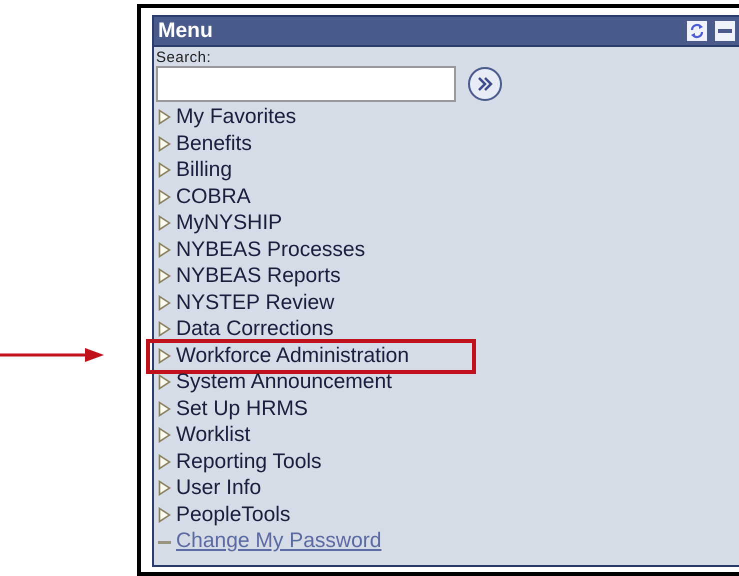 The height and width of the screenshot is (576, 739). Describe the element at coordinates (229, 223) in the screenshot. I see `menu-item: MyNYSHIP` at that location.